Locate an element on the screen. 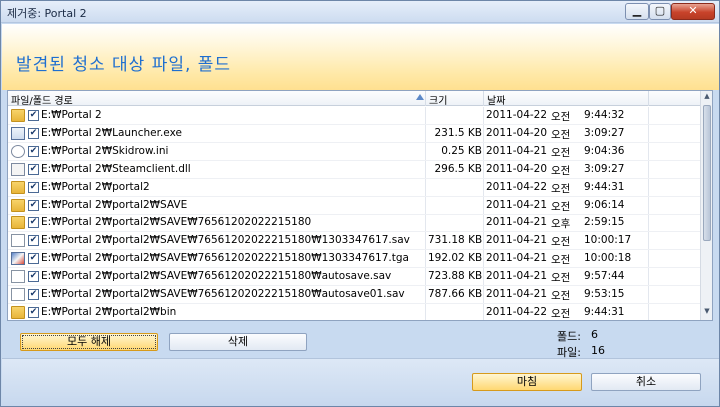 The image size is (720, 407). row-size: 0.25 KB is located at coordinates (461, 150).